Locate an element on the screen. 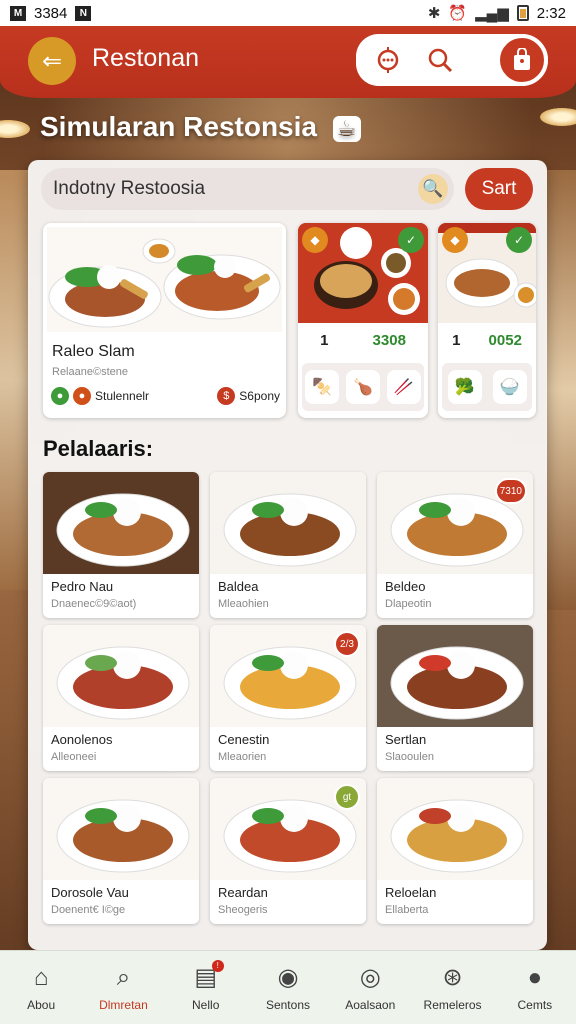 The height and width of the screenshot is (1024, 576). nav-item: ● Cemts is located at coordinates (535, 988).